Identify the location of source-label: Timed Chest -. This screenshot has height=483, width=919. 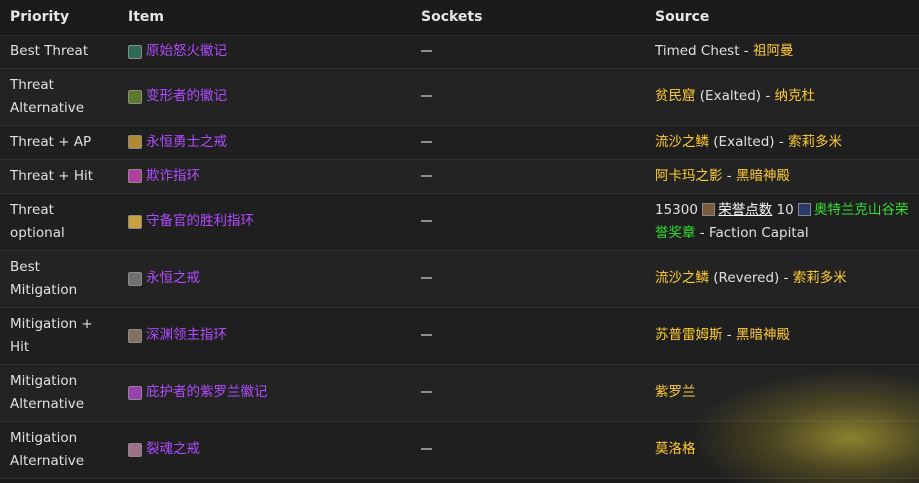
(704, 51).